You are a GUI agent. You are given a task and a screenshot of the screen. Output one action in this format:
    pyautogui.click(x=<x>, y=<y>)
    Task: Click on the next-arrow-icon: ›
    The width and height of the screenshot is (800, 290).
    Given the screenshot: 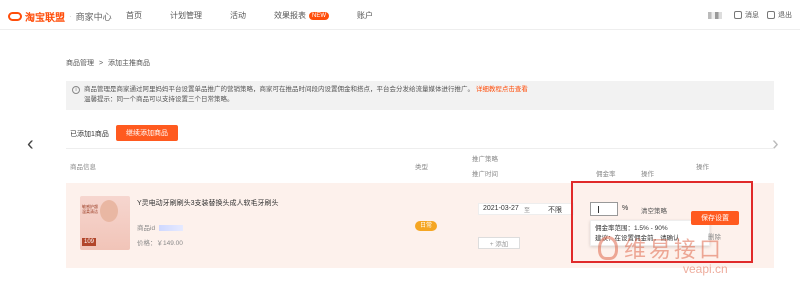 What is the action you would take?
    pyautogui.click(x=775, y=144)
    